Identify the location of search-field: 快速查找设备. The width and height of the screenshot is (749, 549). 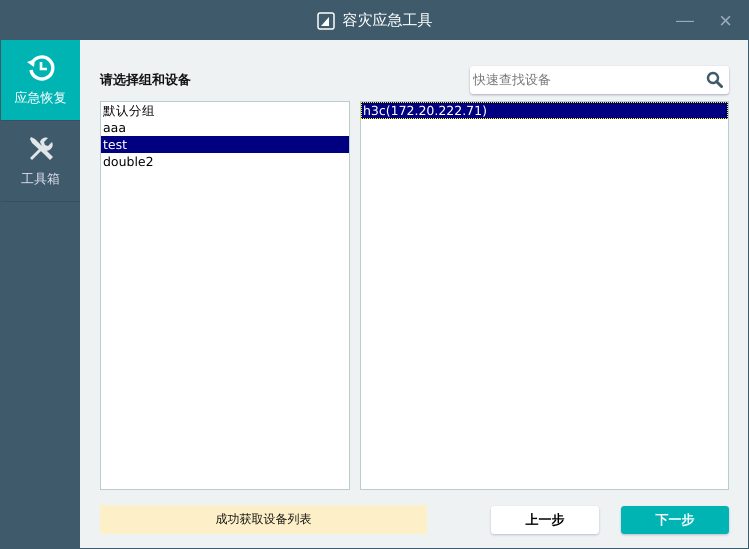
(599, 80).